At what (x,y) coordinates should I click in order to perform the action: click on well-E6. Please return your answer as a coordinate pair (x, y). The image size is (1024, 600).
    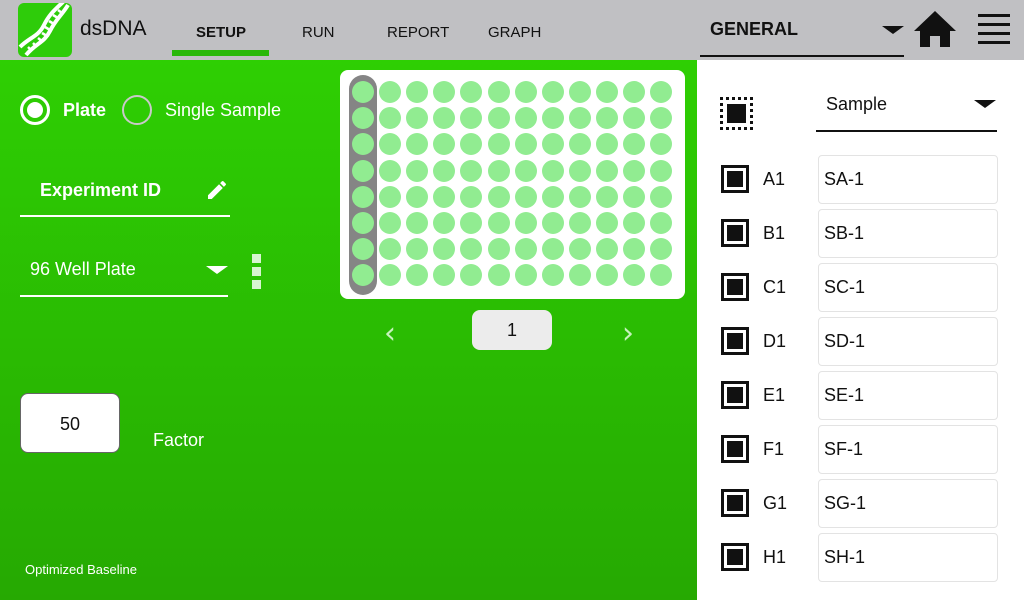
    Looking at the image, I should click on (498, 196).